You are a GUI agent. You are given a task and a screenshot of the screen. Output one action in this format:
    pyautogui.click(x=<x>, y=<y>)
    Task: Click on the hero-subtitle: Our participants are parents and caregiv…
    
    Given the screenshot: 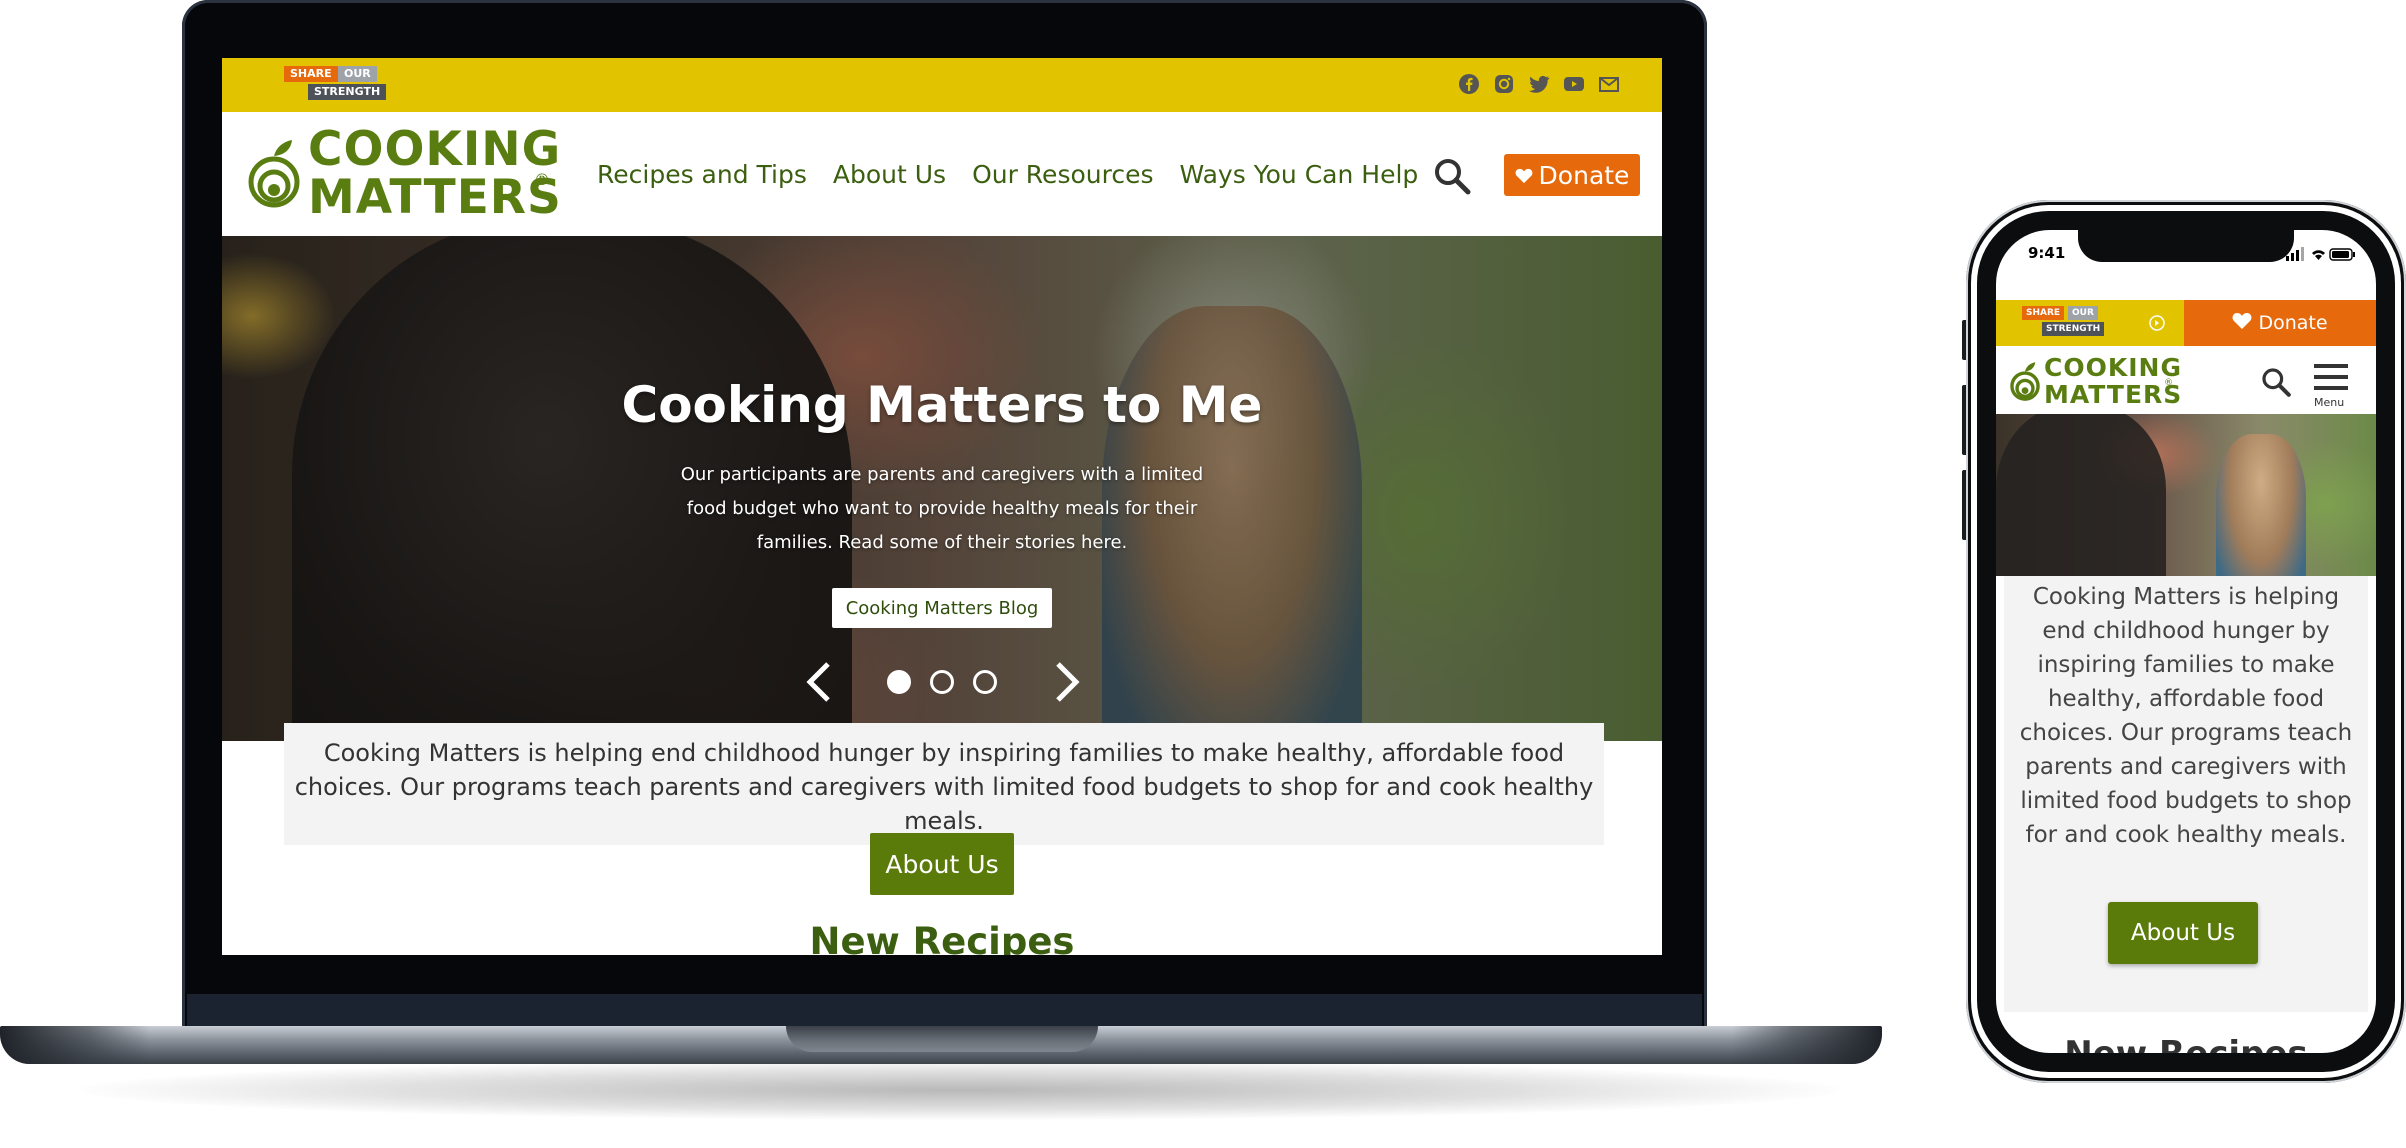 What is the action you would take?
    pyautogui.click(x=942, y=508)
    